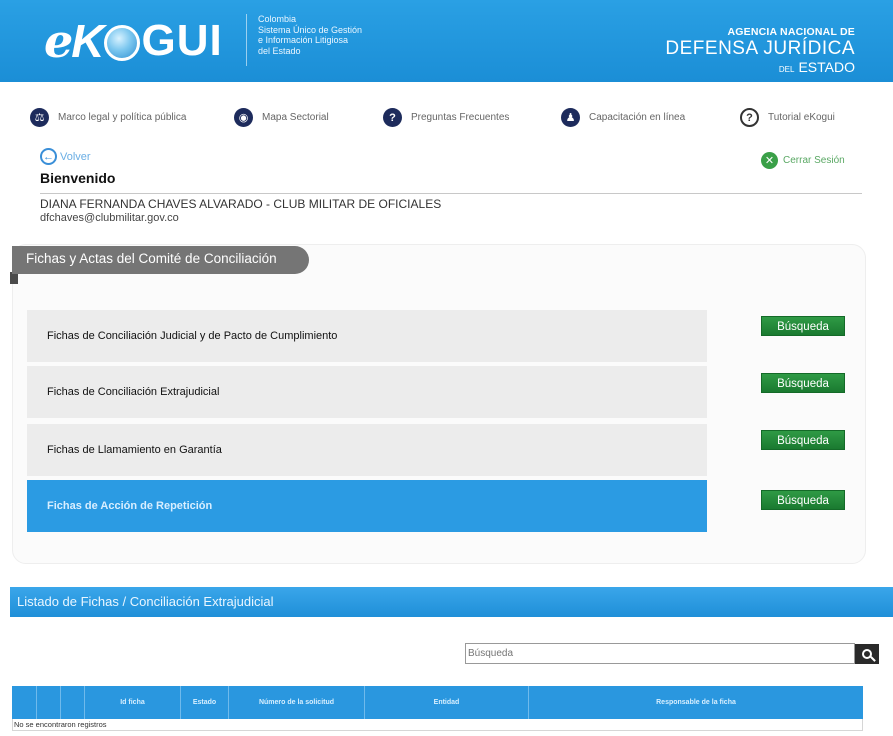  What do you see at coordinates (75, 156) in the screenshot?
I see `volver-label: Volver` at bounding box center [75, 156].